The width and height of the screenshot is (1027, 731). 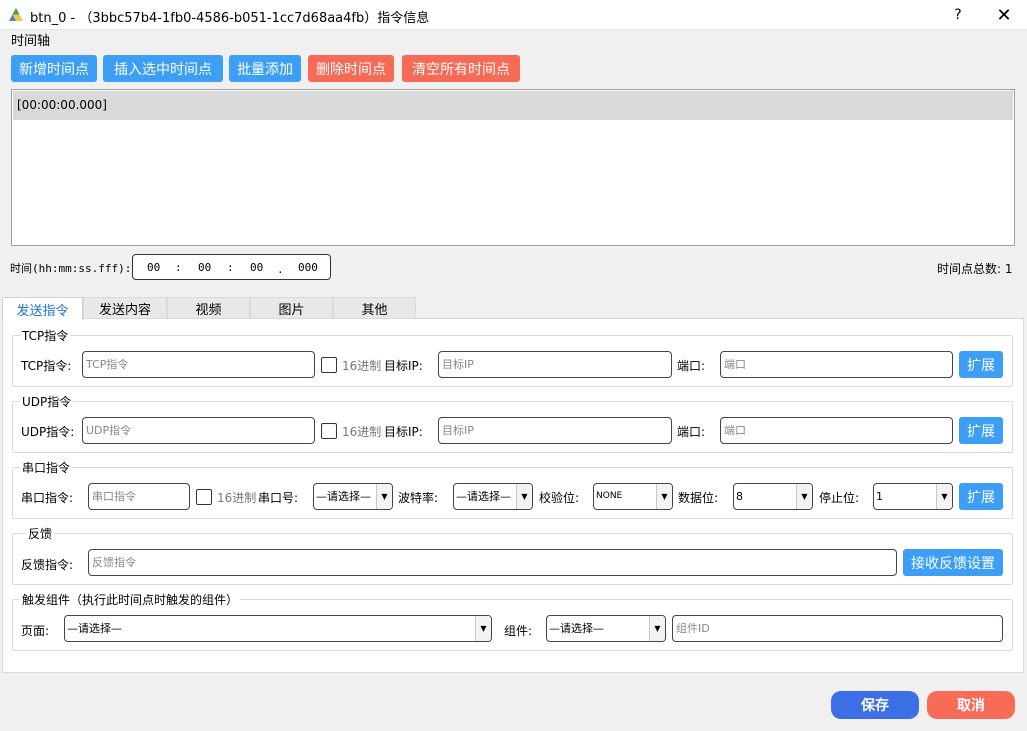 What do you see at coordinates (691, 366) in the screenshot?
I see `tcp-port-label: 端口:` at bounding box center [691, 366].